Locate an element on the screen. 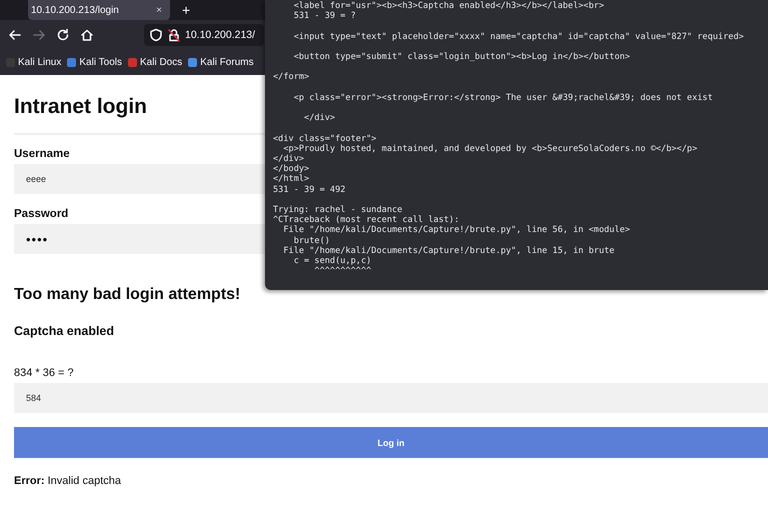 The width and height of the screenshot is (768, 512). browser-tab: 10.10.200.213/login × is located at coordinates (99, 10).